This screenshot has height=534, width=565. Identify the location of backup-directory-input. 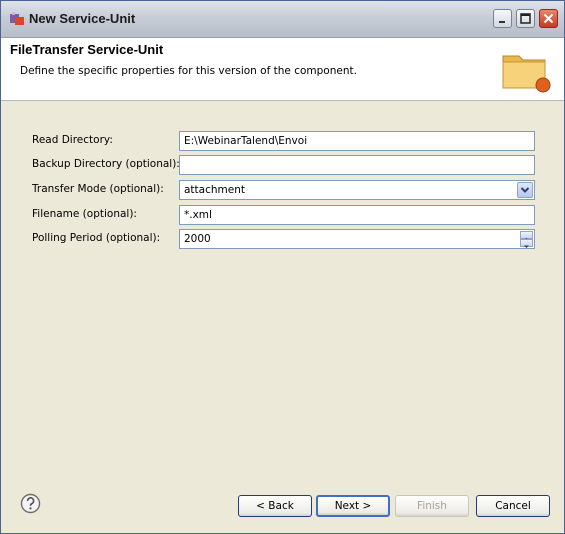
(357, 165).